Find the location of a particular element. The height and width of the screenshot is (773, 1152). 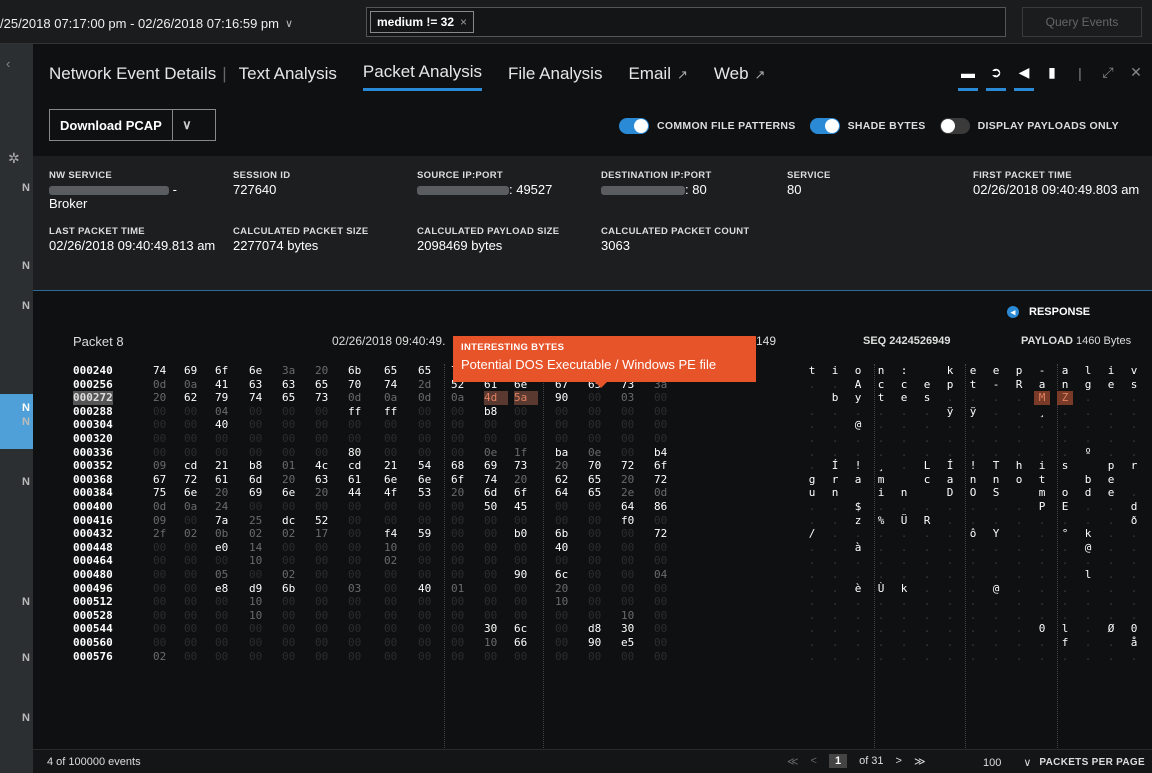

ascii-char: p is located at coordinates (1019, 371).